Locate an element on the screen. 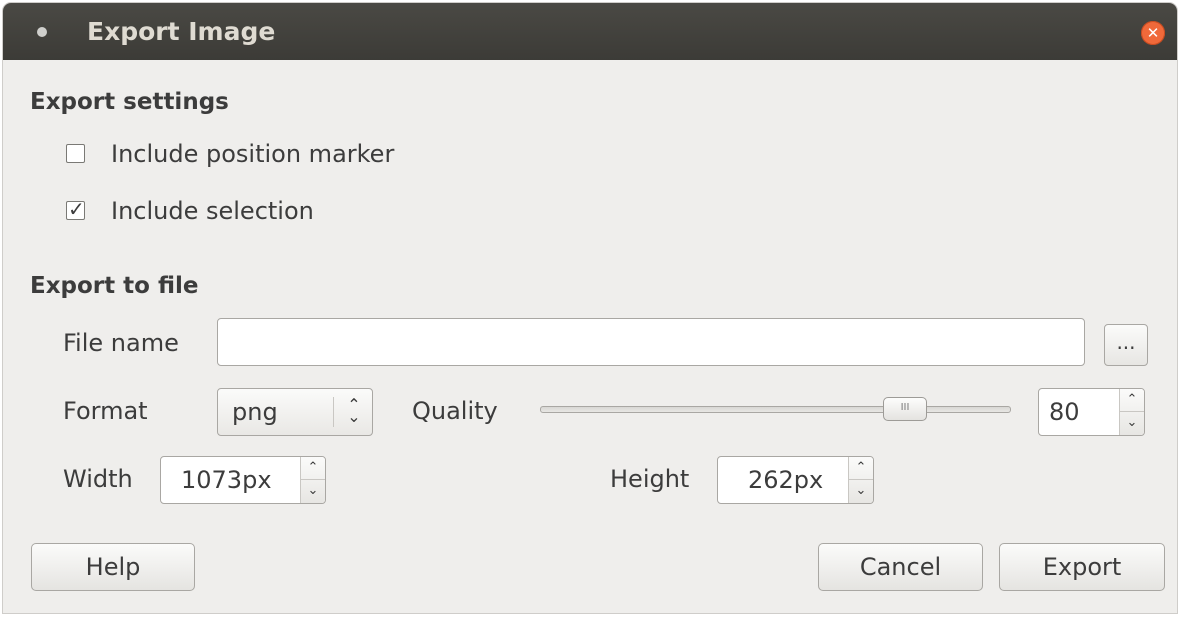 The width and height of the screenshot is (1187, 617). cancel-button: Cancel is located at coordinates (900, 567).